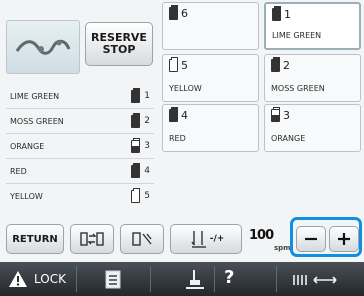 This screenshot has width=364, height=296. Describe the element at coordinates (147, 196) in the screenshot. I see `needle-number: 5` at that location.